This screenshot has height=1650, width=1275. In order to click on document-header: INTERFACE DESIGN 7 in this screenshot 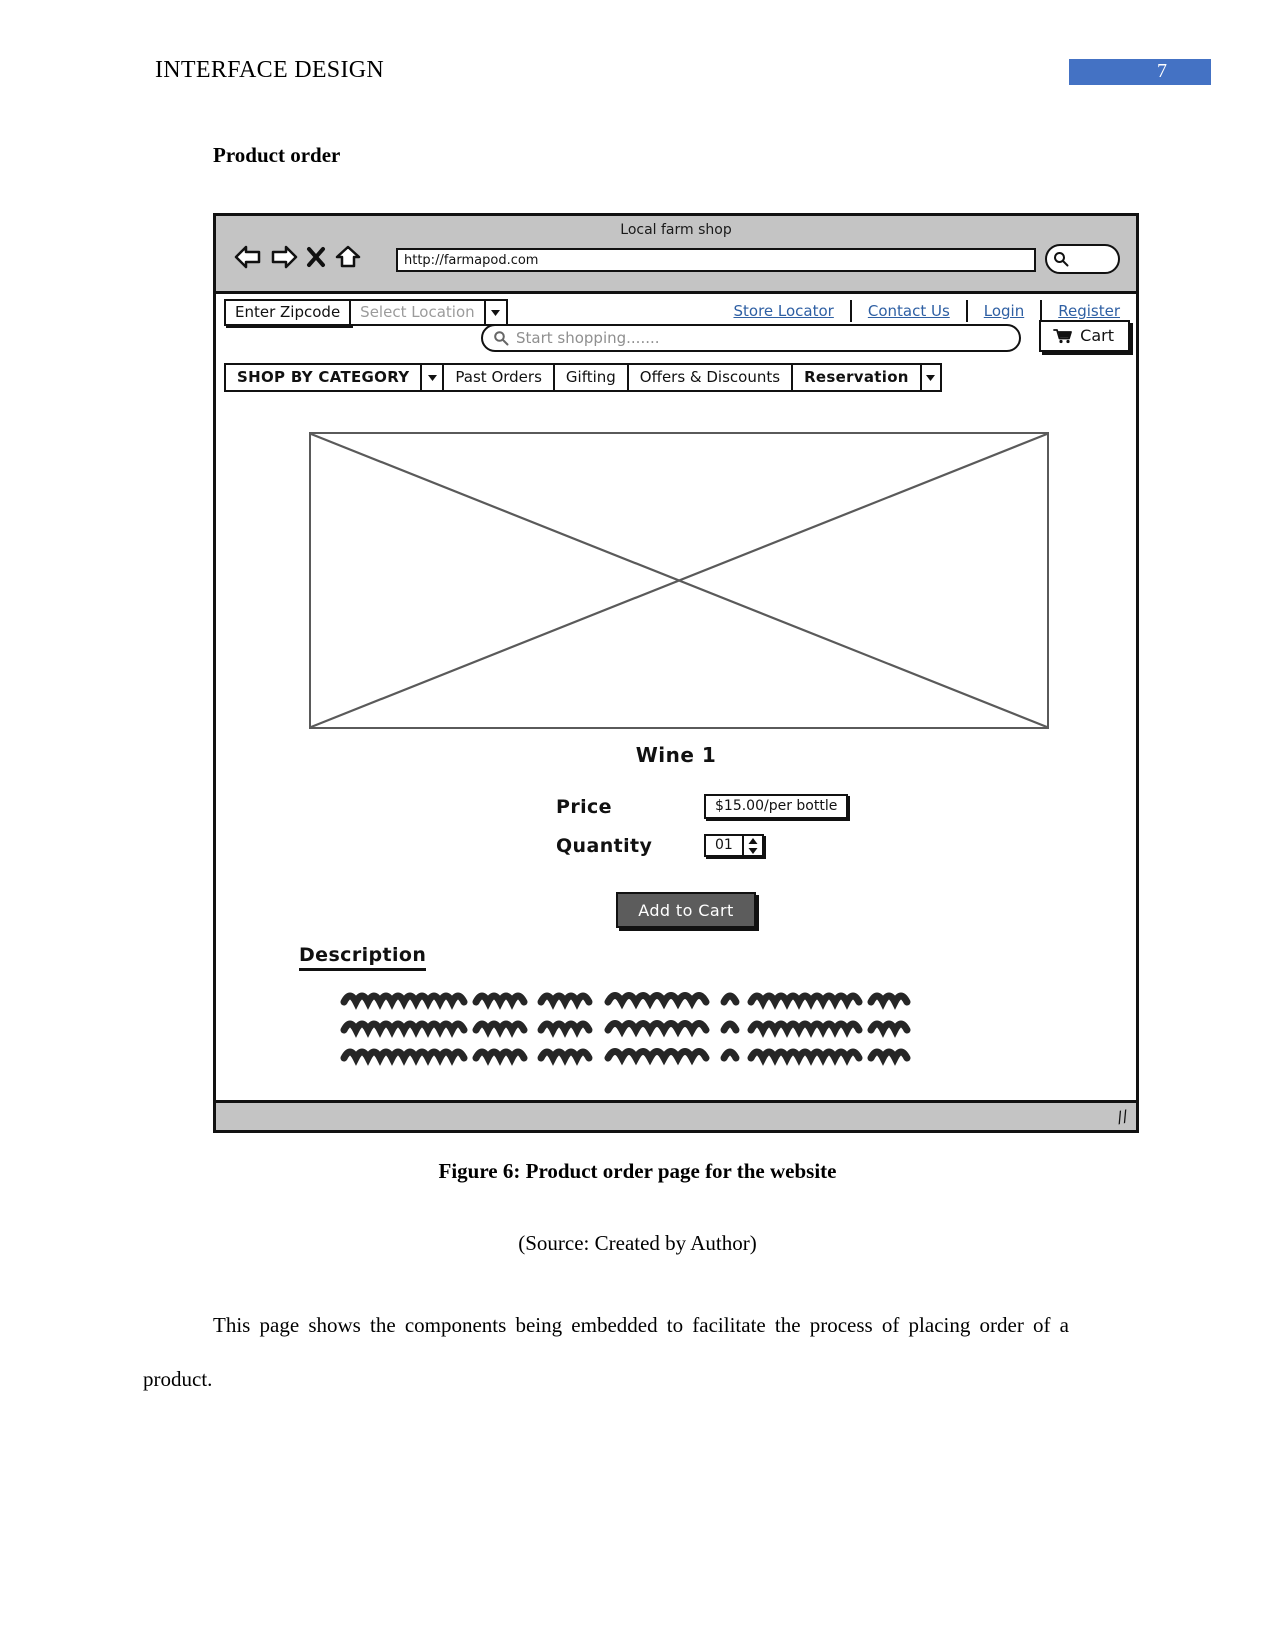, I will do `click(637, 50)`.